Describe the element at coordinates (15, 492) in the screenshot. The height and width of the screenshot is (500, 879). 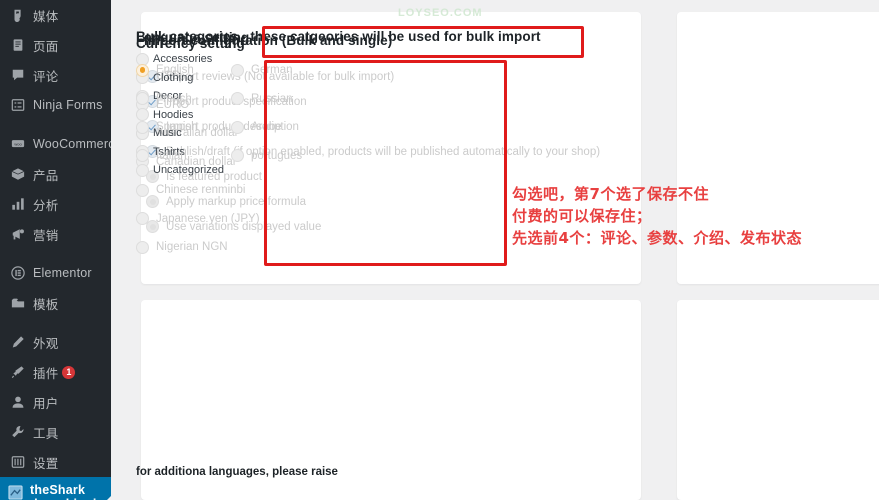
I see `shark-plugin-icon` at that location.